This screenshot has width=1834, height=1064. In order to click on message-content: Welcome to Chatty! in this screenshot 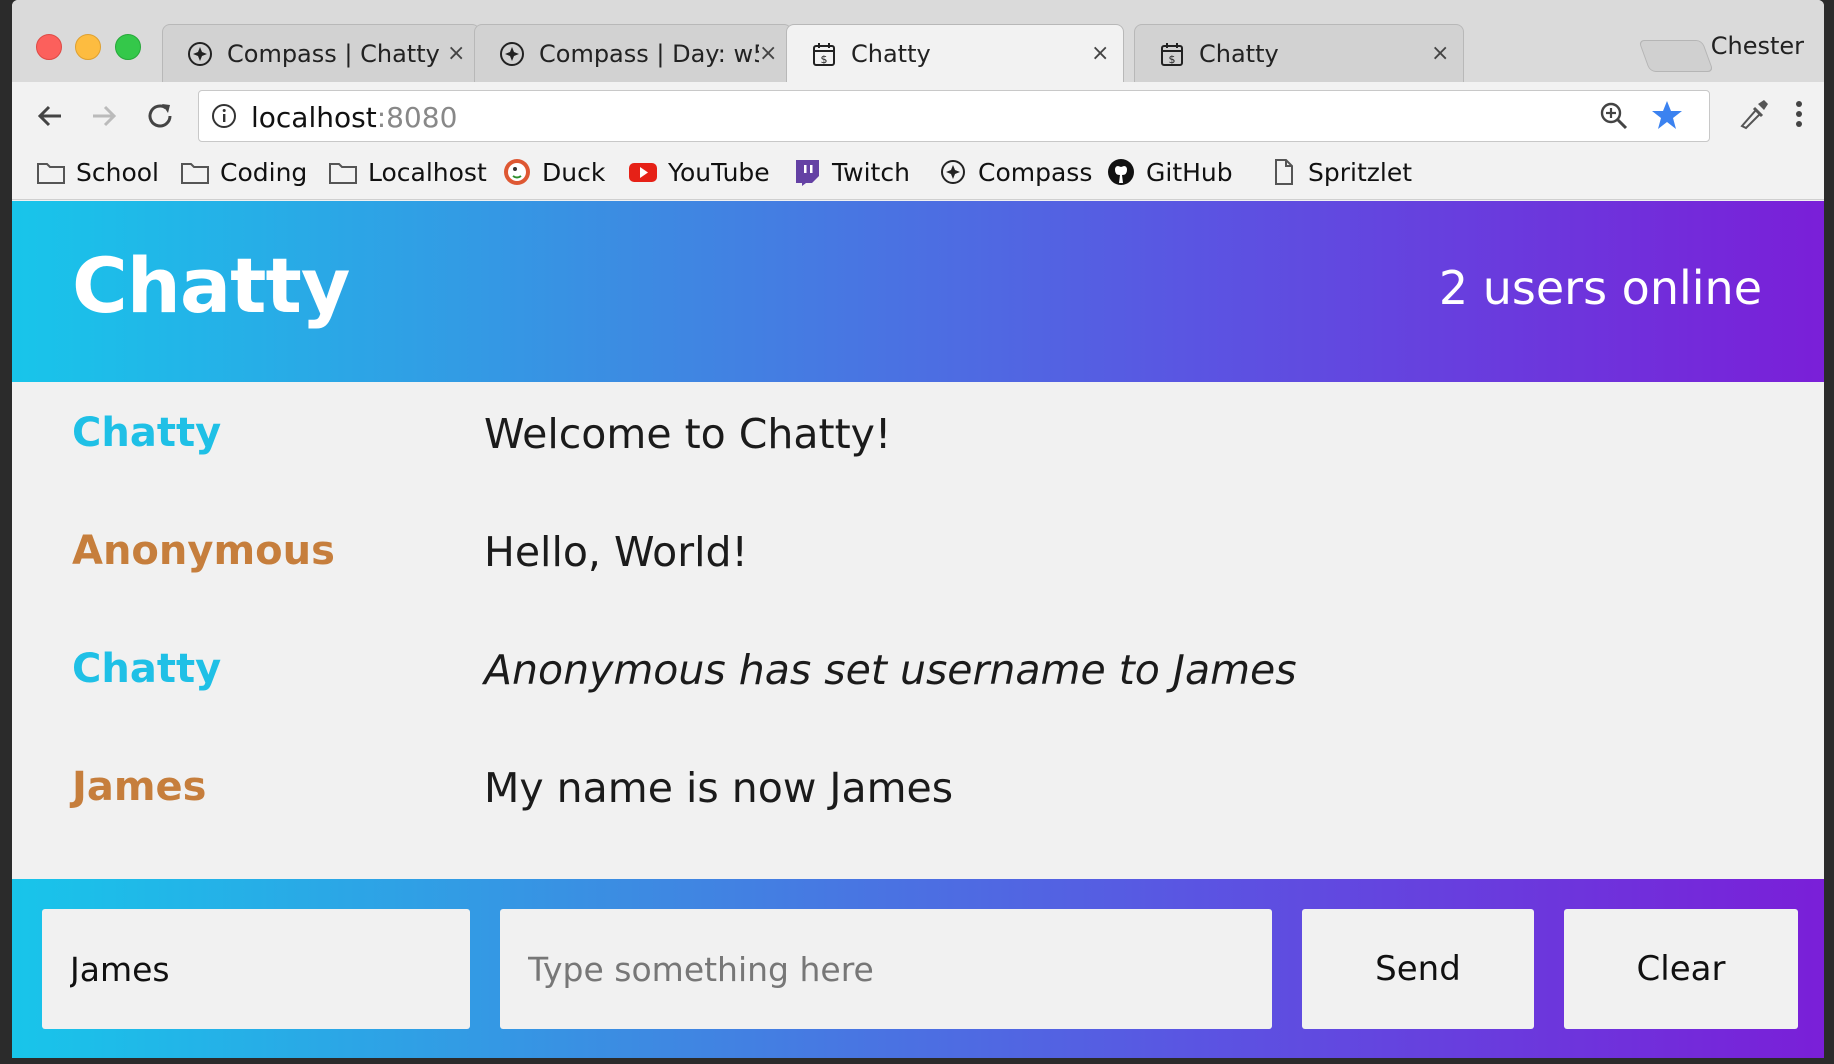, I will do `click(688, 434)`.